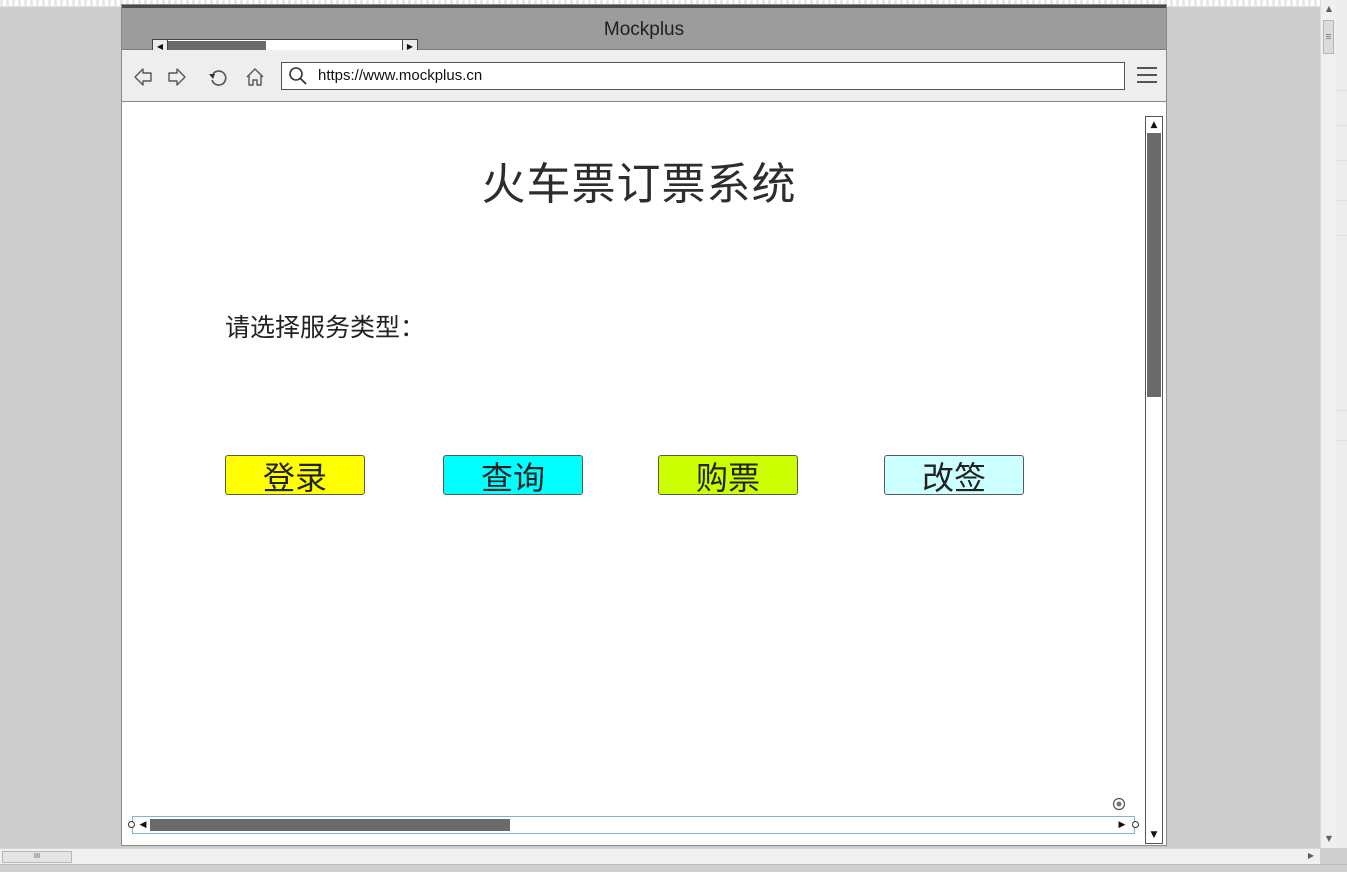 This screenshot has height=872, width=1347. Describe the element at coordinates (255, 77) in the screenshot. I see `home-icon` at that location.